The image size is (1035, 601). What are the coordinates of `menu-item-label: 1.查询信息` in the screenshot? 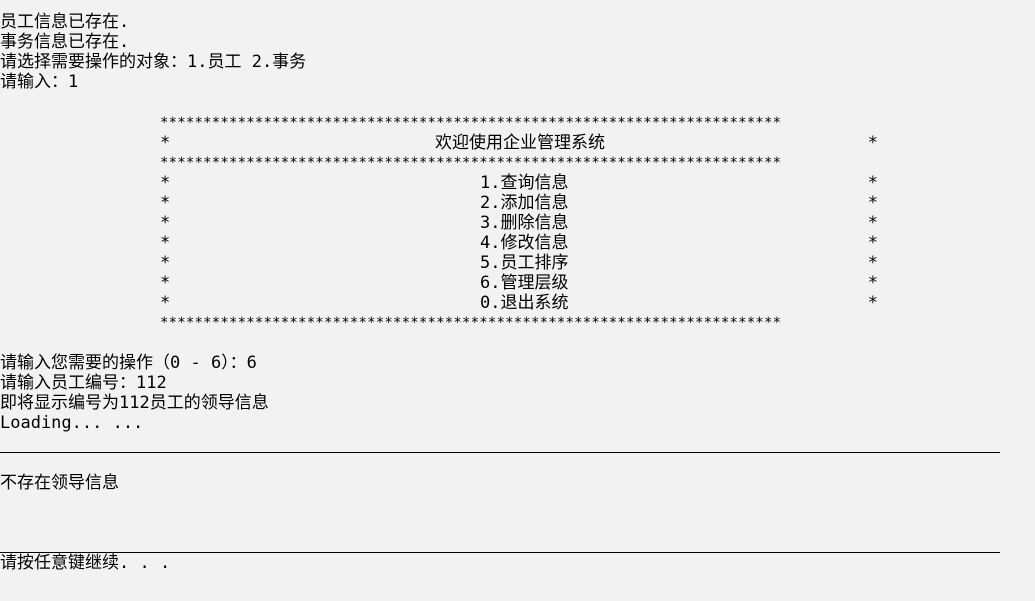 It's located at (524, 183).